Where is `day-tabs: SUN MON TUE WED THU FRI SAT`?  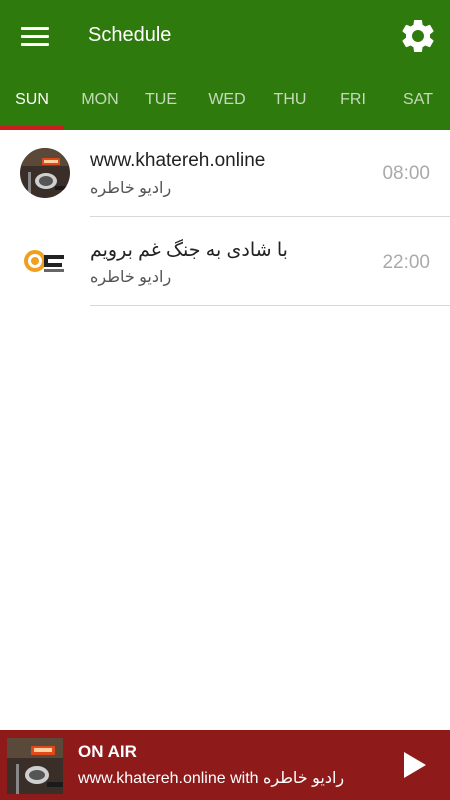
day-tabs: SUN MON TUE WED THU FRI SAT is located at coordinates (225, 105).